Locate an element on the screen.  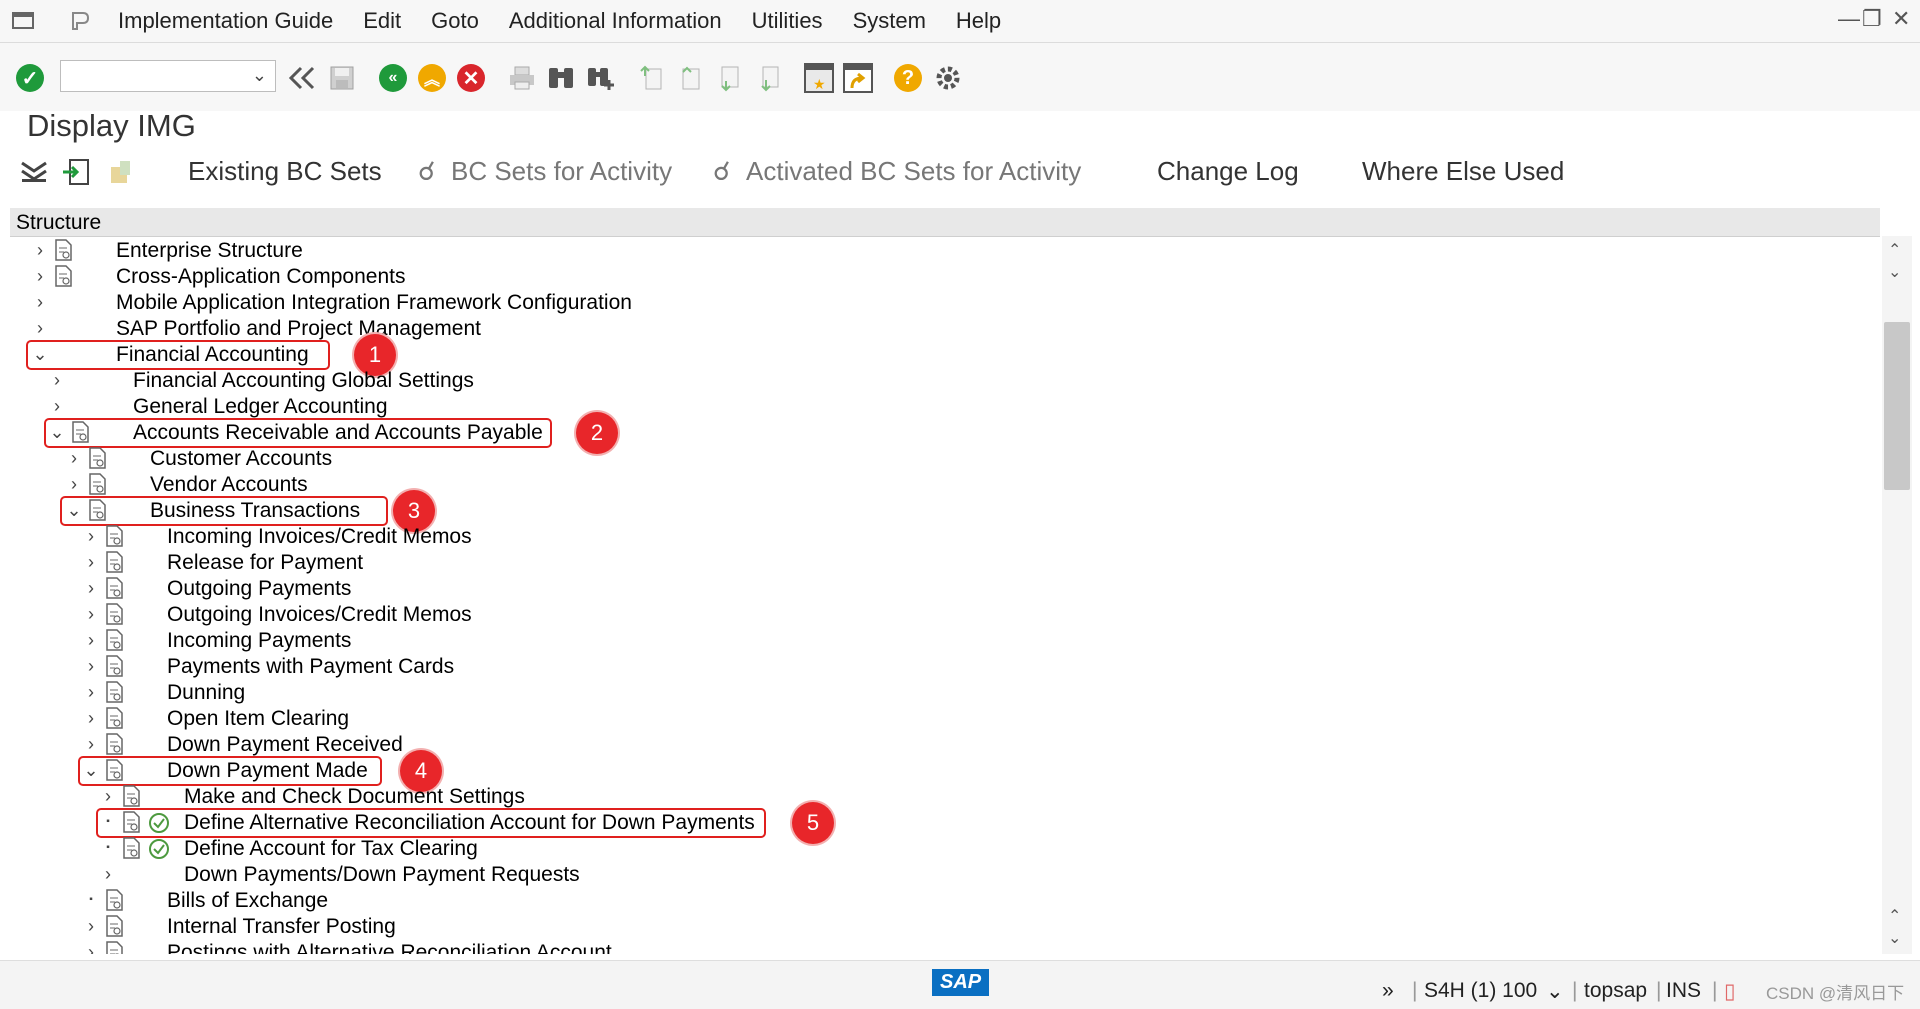
tree-node-label: Payments with Payment Cards is located at coordinates (310, 667).